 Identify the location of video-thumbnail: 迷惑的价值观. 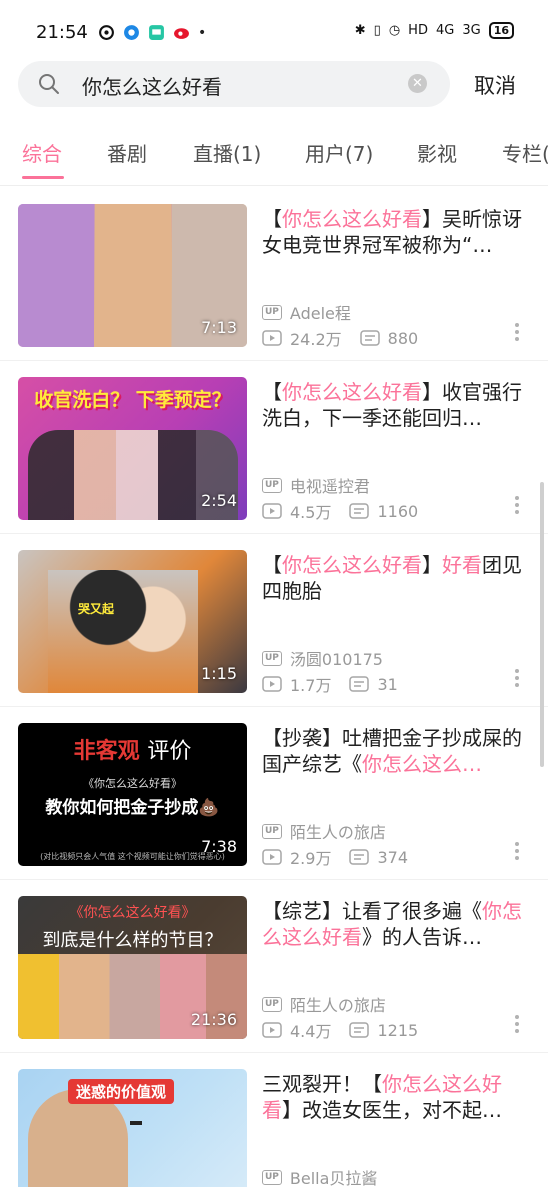
(132, 1128).